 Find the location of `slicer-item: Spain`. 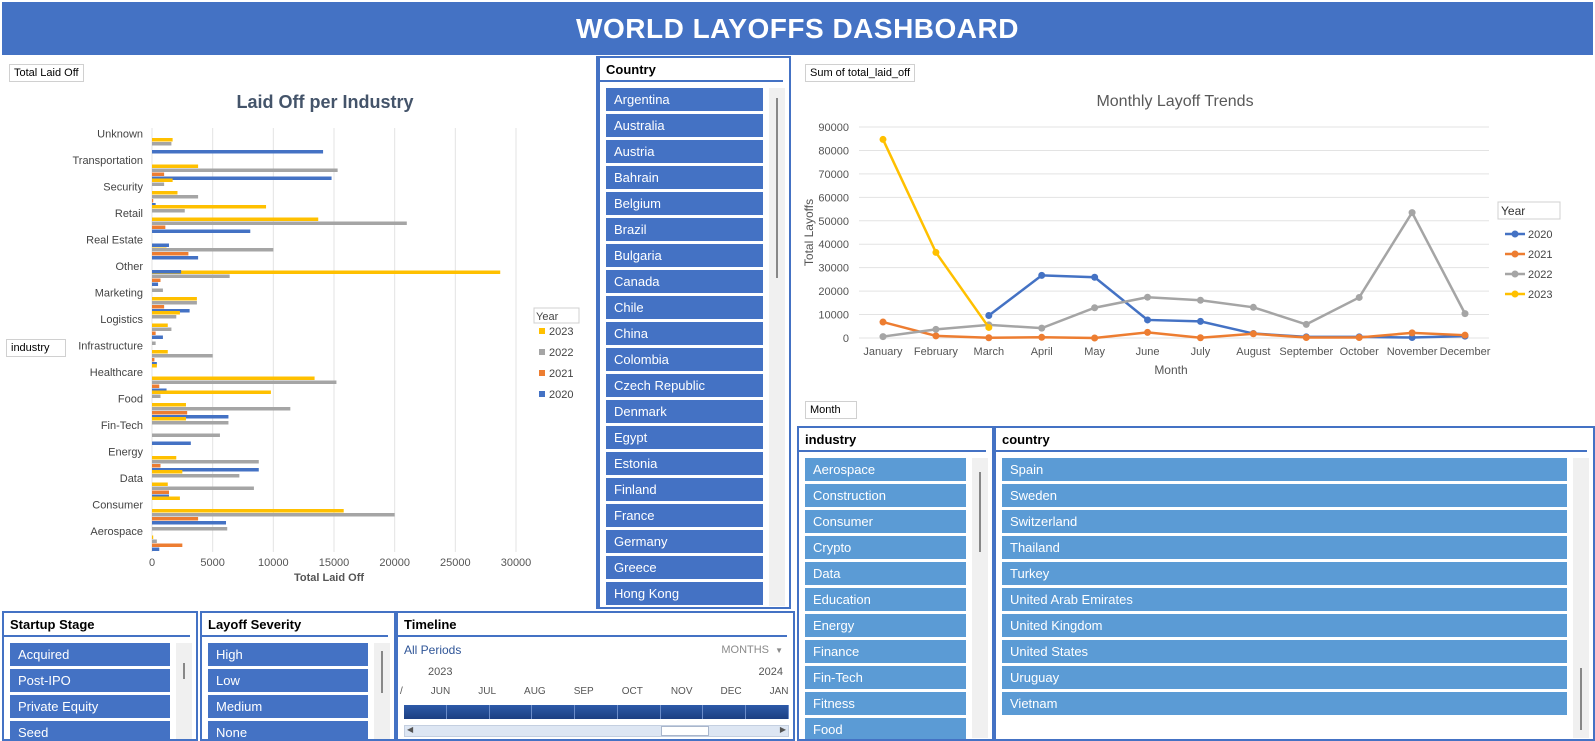

slicer-item: Spain is located at coordinates (1284, 469).